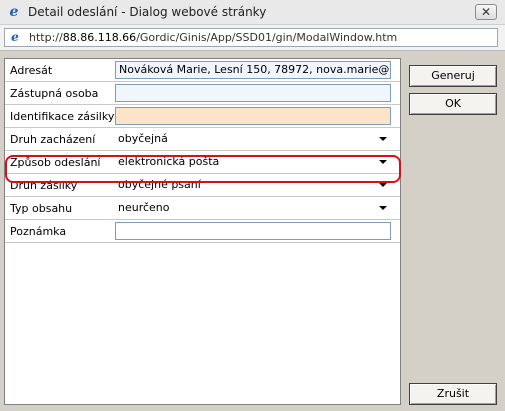 This screenshot has height=411, width=505. I want to click on content-type-value: neurčeno, so click(144, 207).